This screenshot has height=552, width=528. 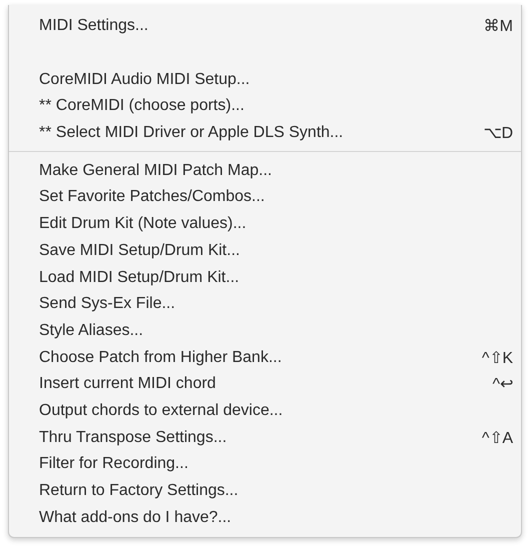 I want to click on shortcut-label: ⌘M, so click(x=498, y=26).